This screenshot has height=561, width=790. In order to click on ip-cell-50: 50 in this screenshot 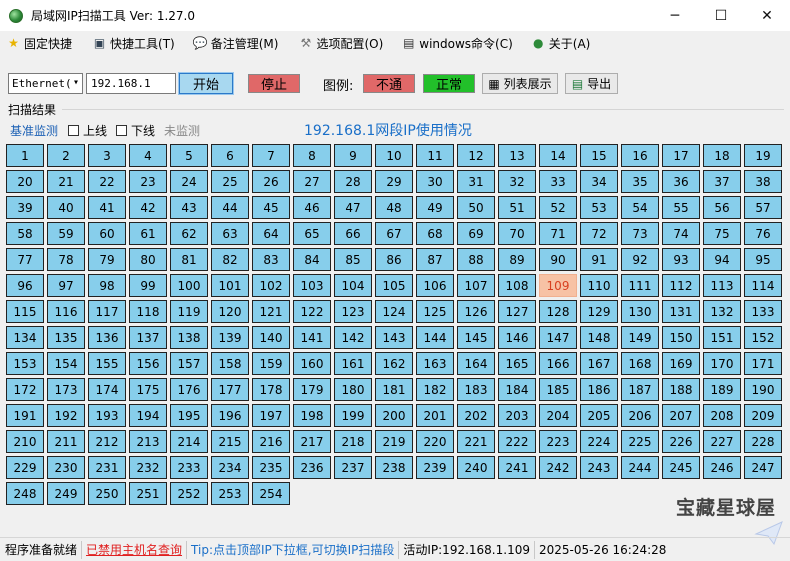, I will do `click(476, 207)`.